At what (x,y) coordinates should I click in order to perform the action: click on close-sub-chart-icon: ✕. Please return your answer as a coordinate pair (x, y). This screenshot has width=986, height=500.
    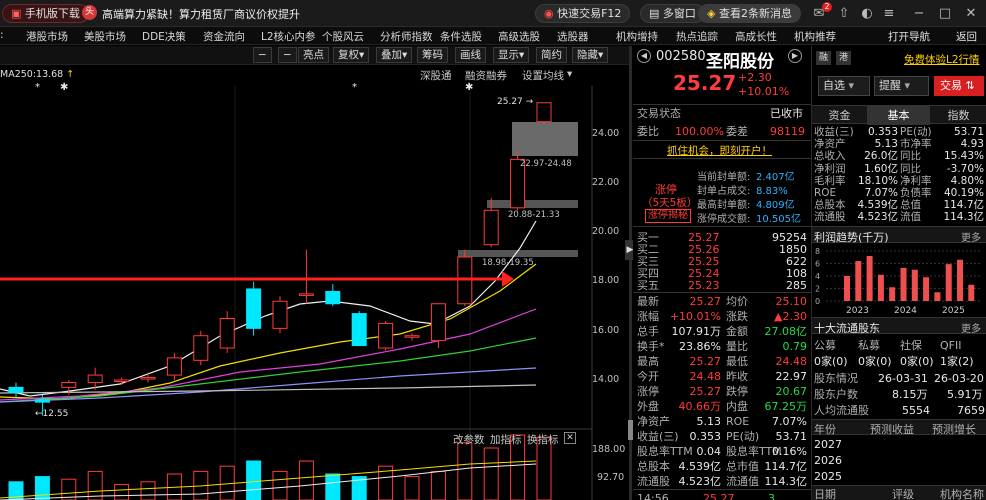
    Looking at the image, I should click on (570, 438).